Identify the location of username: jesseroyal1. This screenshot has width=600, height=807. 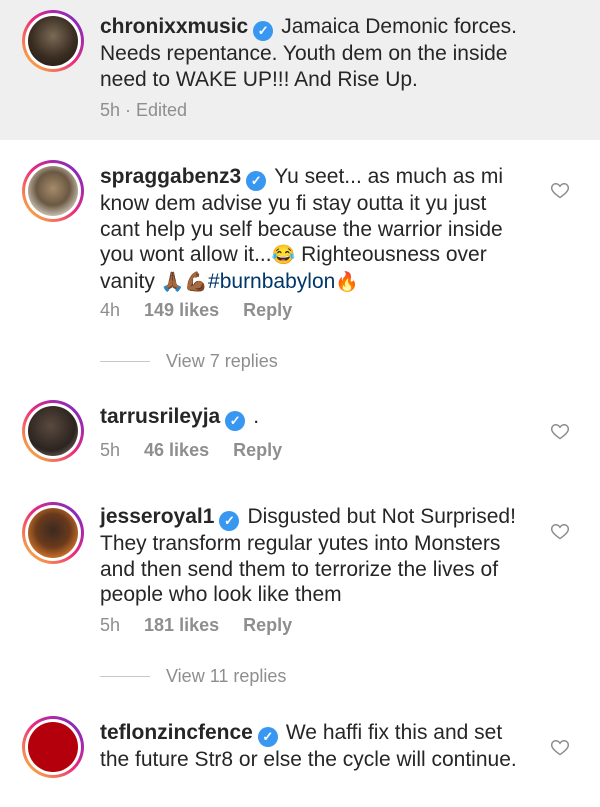
(157, 516).